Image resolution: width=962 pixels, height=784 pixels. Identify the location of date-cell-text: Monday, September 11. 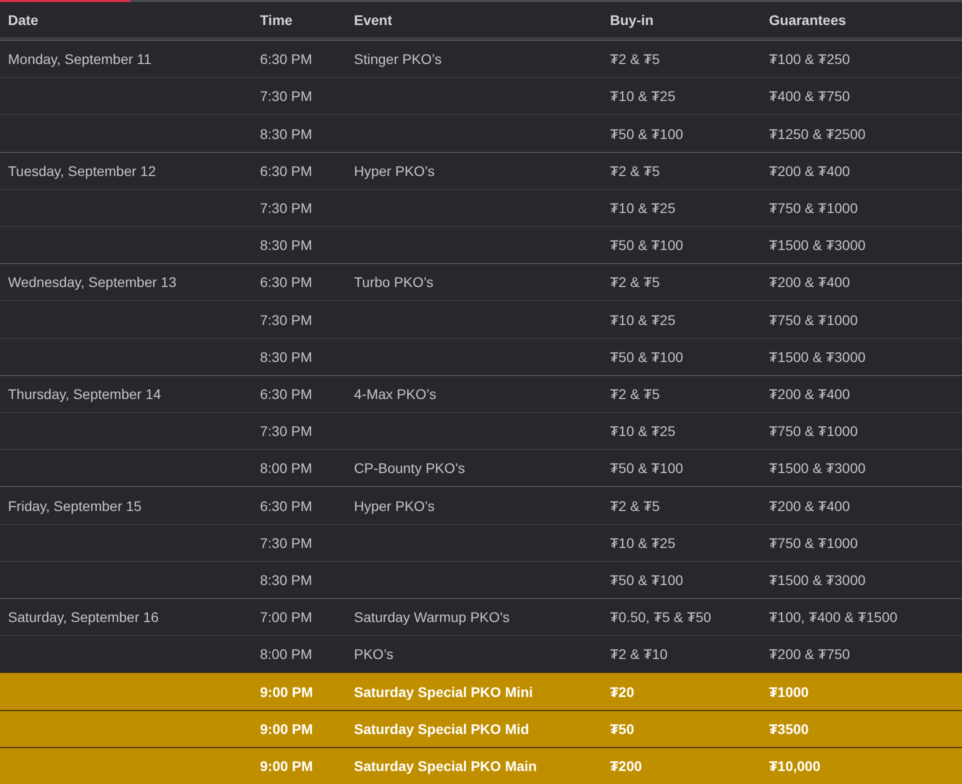
(80, 59).